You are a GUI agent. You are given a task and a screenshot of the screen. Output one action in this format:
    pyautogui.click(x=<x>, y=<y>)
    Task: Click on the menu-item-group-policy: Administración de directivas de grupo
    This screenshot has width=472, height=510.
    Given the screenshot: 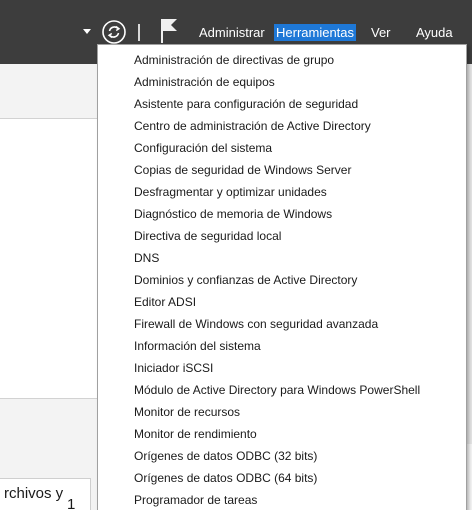 What is the action you would take?
    pyautogui.click(x=234, y=60)
    